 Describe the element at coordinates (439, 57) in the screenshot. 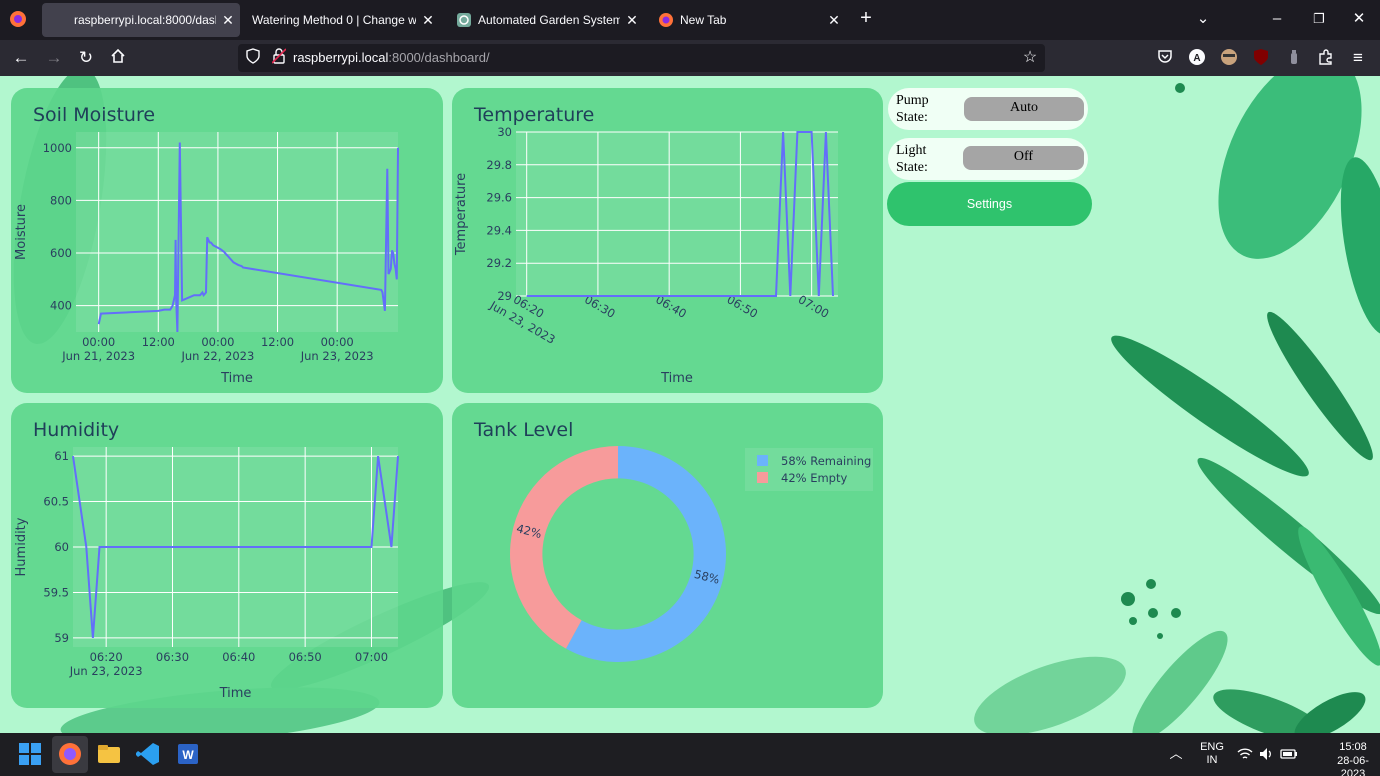

I see `url-path: :8000/dashboard/` at that location.